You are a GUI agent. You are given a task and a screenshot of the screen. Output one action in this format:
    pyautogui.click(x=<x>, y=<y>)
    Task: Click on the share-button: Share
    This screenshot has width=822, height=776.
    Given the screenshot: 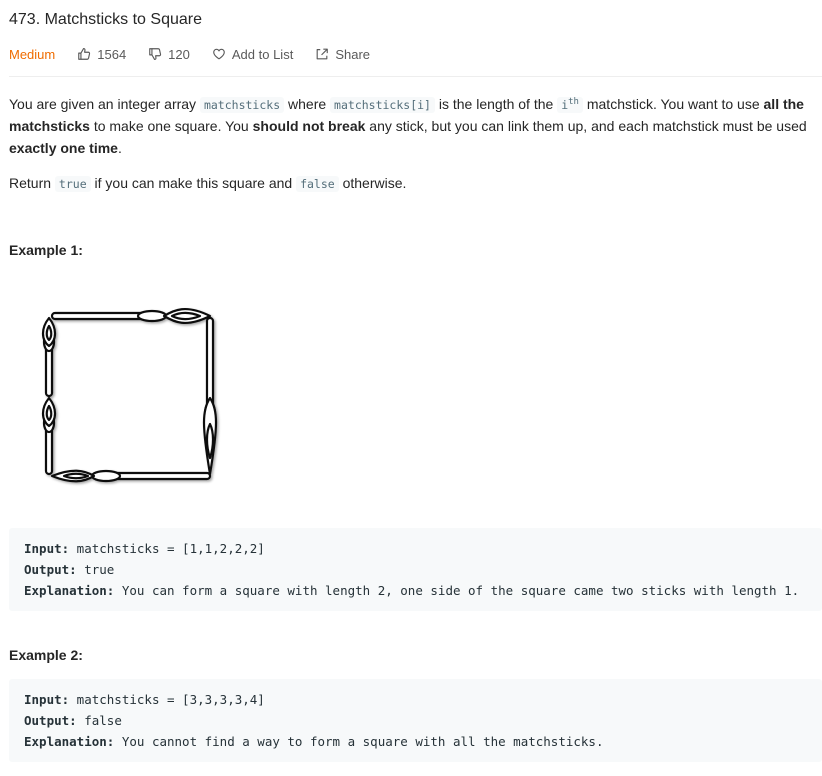 What is the action you would take?
    pyautogui.click(x=342, y=54)
    